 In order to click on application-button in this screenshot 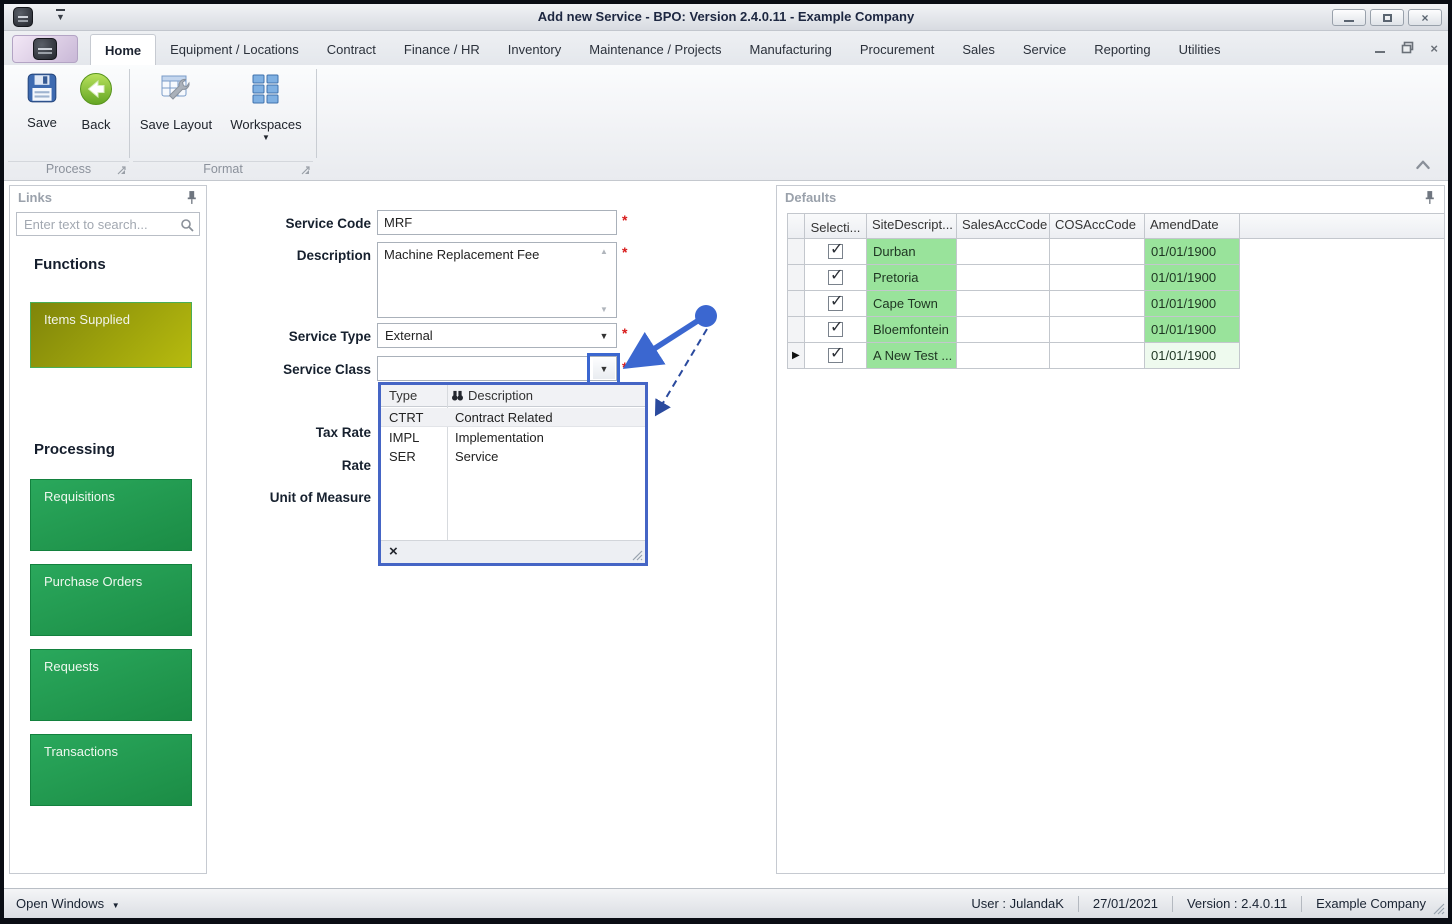, I will do `click(45, 49)`.